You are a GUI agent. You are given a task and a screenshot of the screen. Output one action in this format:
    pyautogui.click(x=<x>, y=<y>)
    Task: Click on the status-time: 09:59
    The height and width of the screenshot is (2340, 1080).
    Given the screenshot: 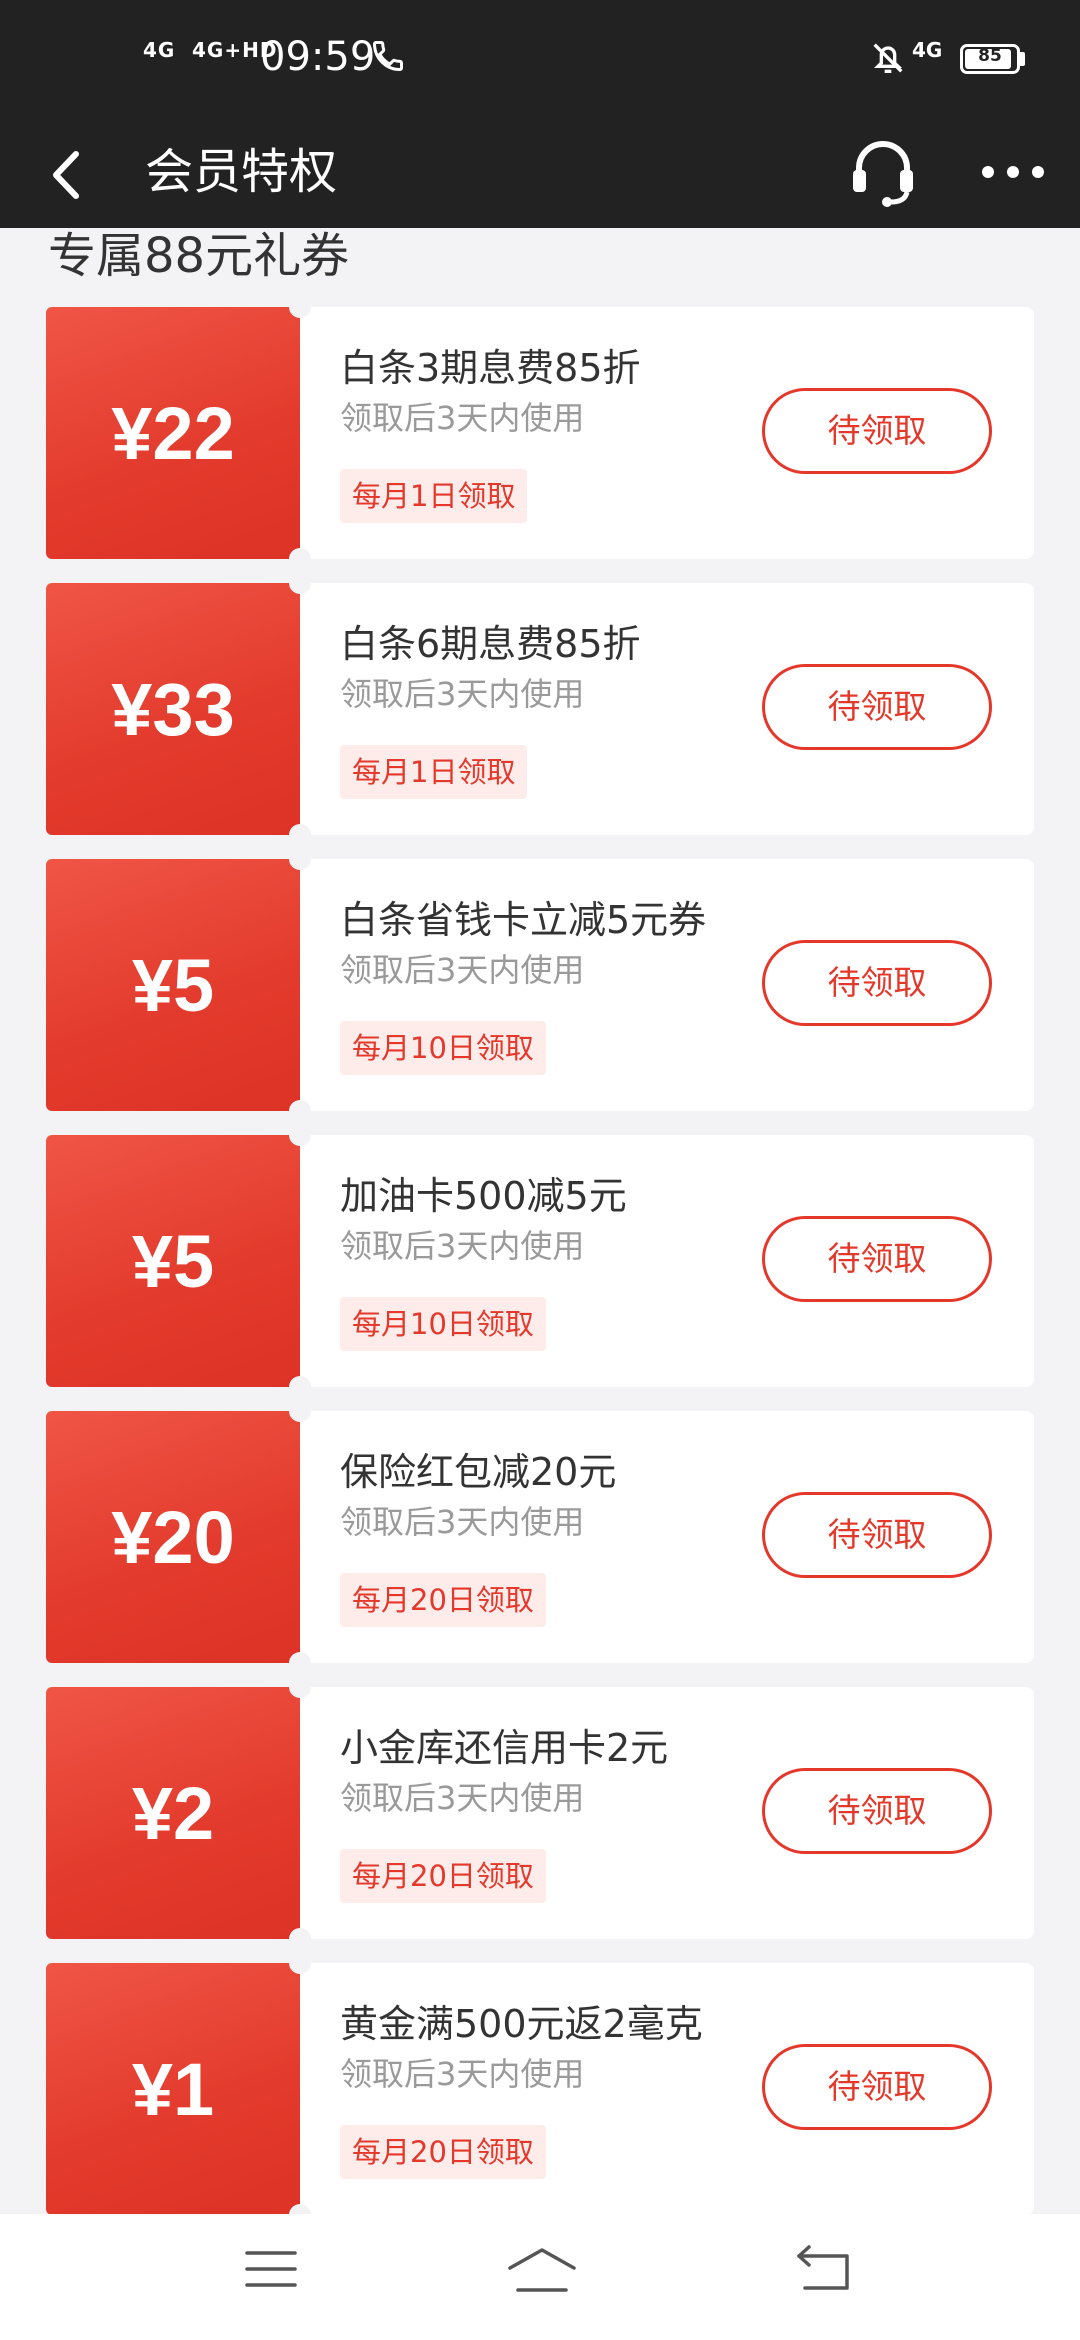 What is the action you would take?
    pyautogui.click(x=318, y=57)
    